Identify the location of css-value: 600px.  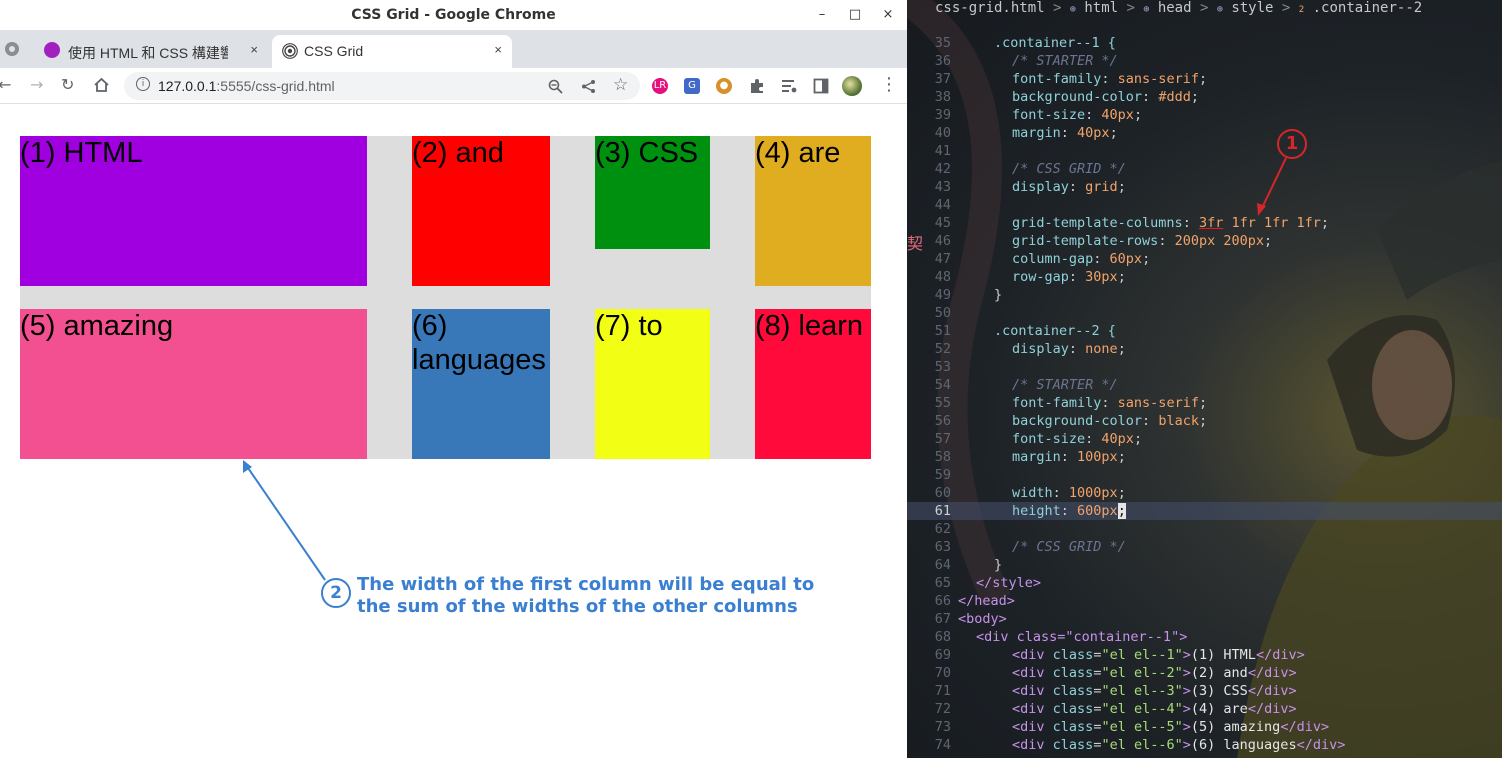
(1097, 511).